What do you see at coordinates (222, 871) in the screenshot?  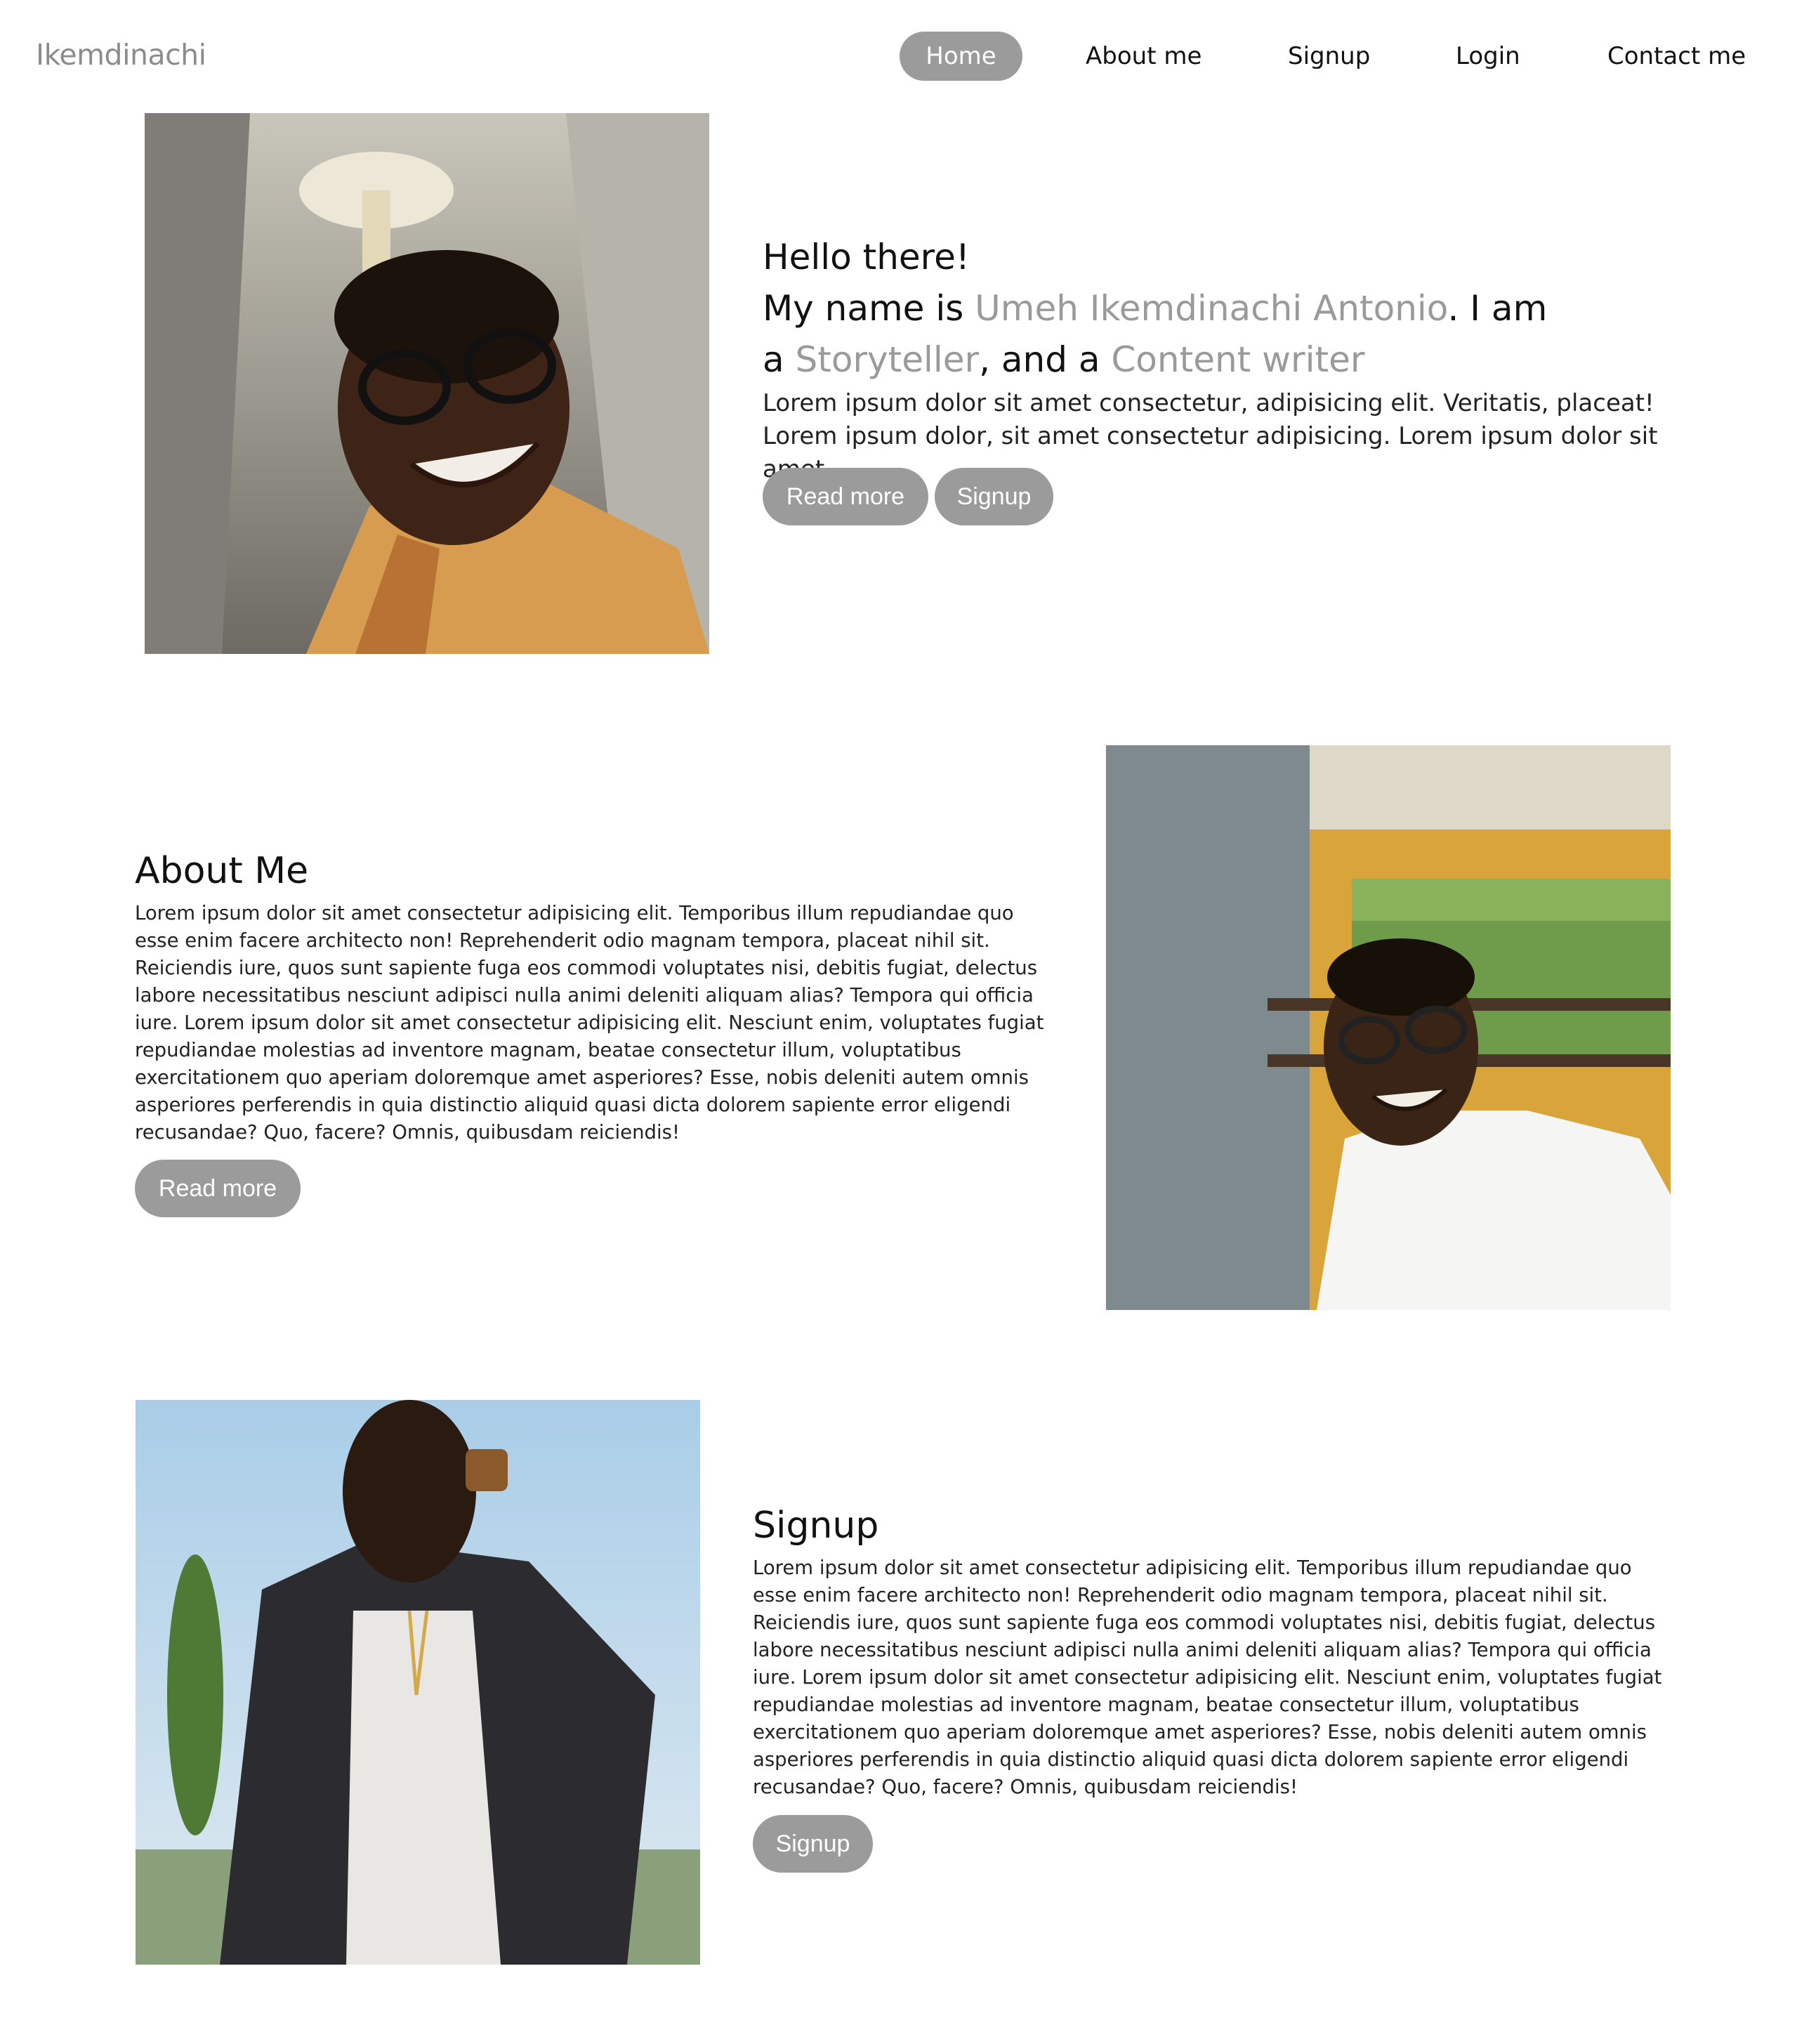 I see `about-title: About Me` at bounding box center [222, 871].